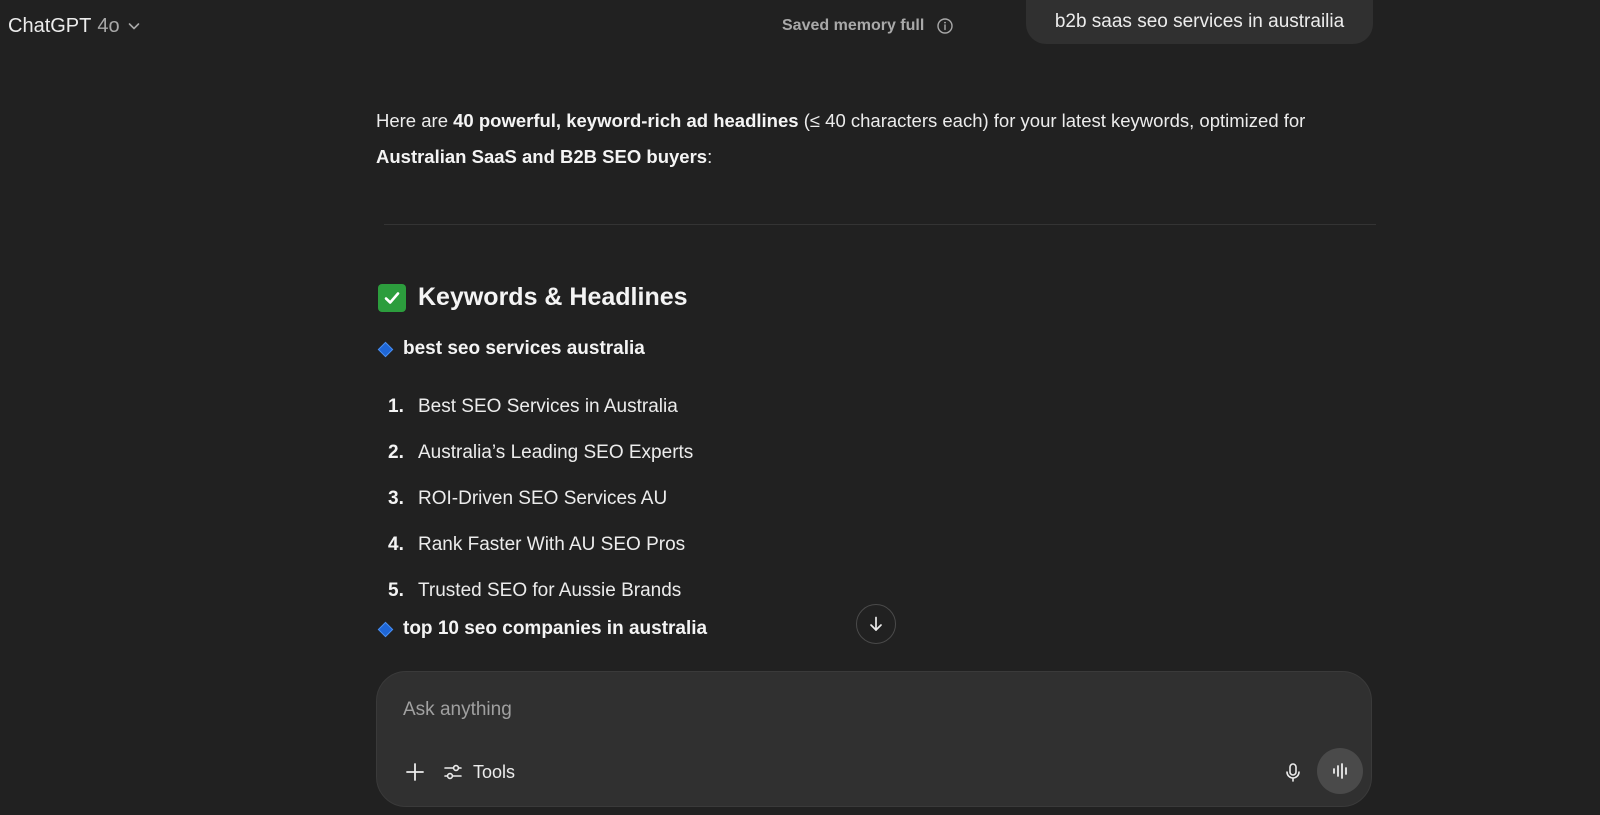 Image resolution: width=1600 pixels, height=815 pixels. Describe the element at coordinates (396, 406) in the screenshot. I see `list-number: 1.` at that location.